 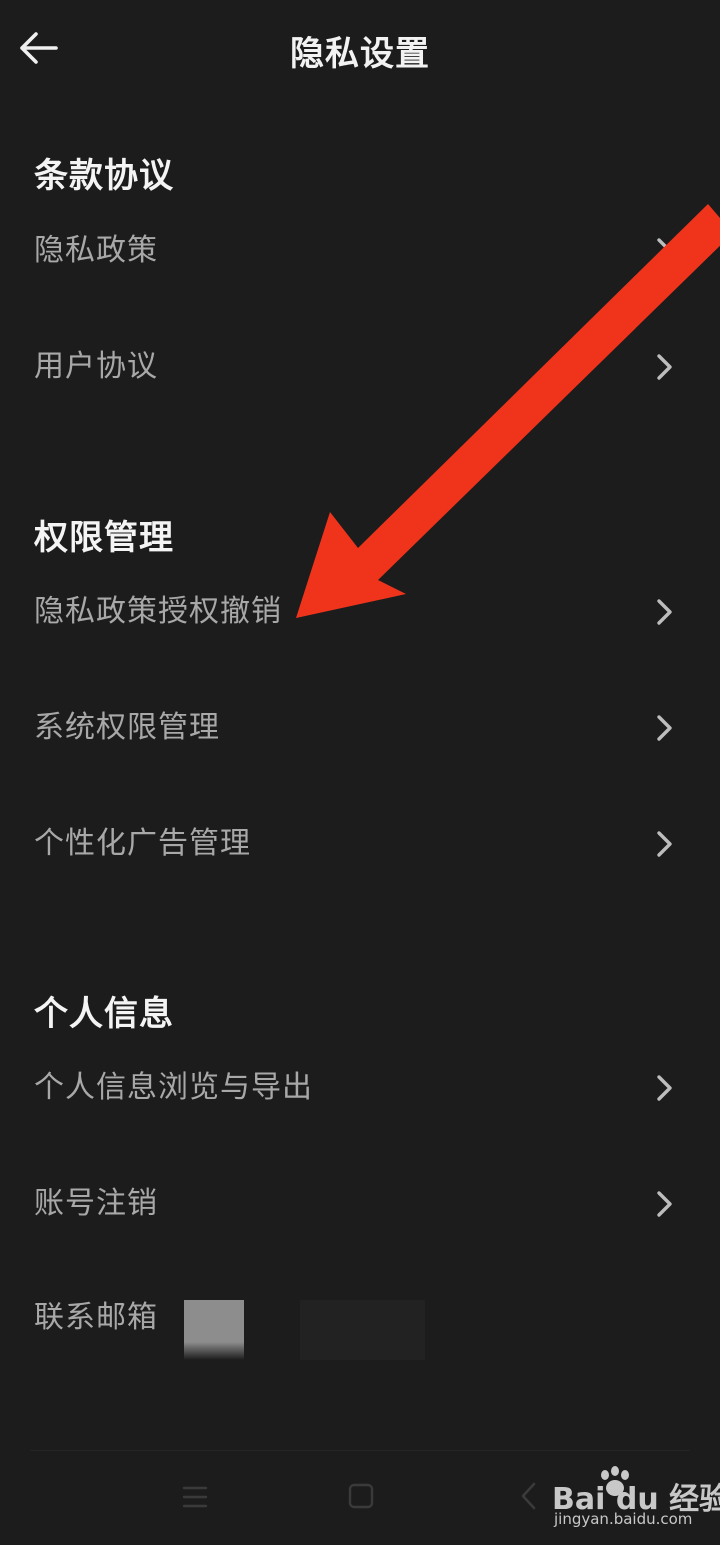 I want to click on watermark-url: jingyan.baidu.com, so click(x=623, y=1519).